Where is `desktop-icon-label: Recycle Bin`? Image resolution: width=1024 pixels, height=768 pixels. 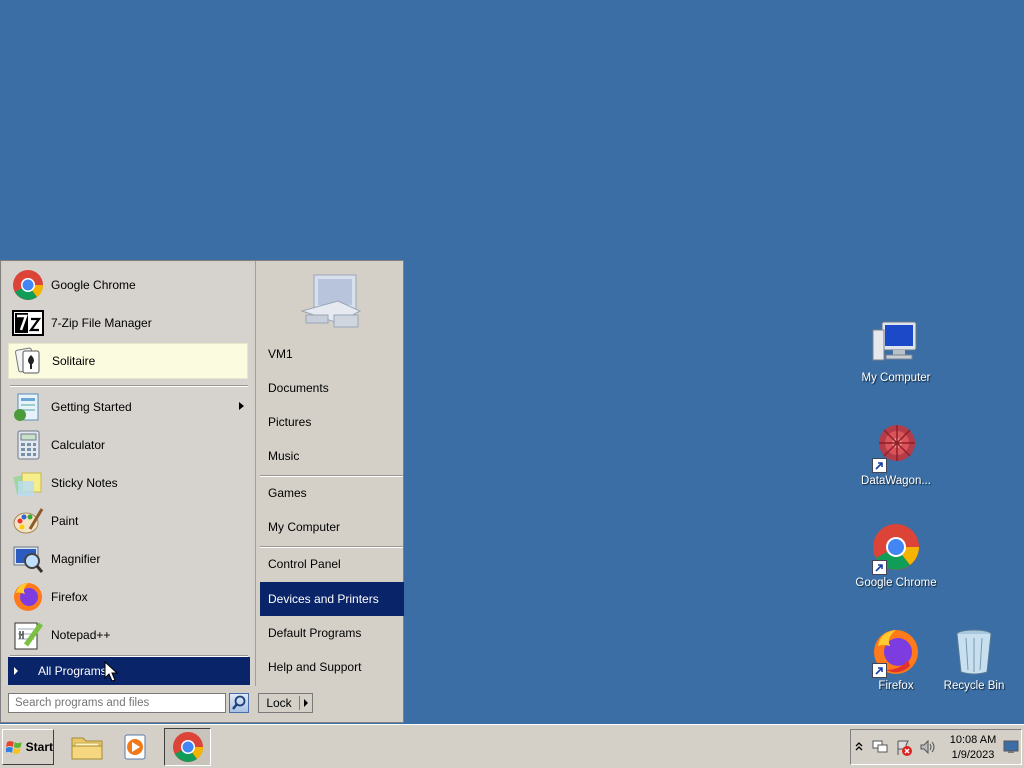
desktop-icon-label: Recycle Bin is located at coordinates (974, 686).